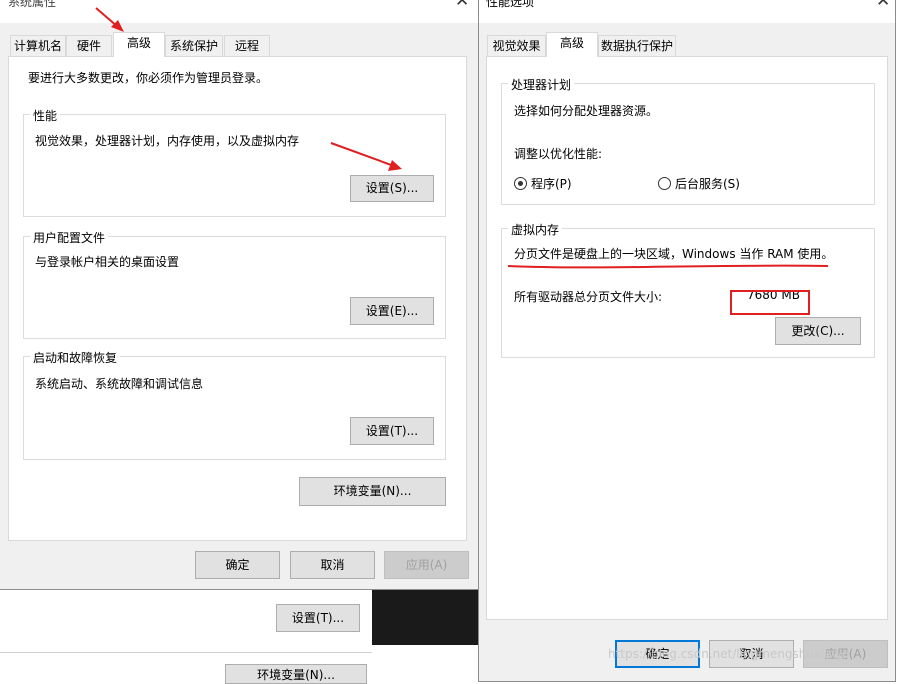  What do you see at coordinates (239, 11) in the screenshot?
I see `system-properties-titlebar: 系统属性 ✕` at bounding box center [239, 11].